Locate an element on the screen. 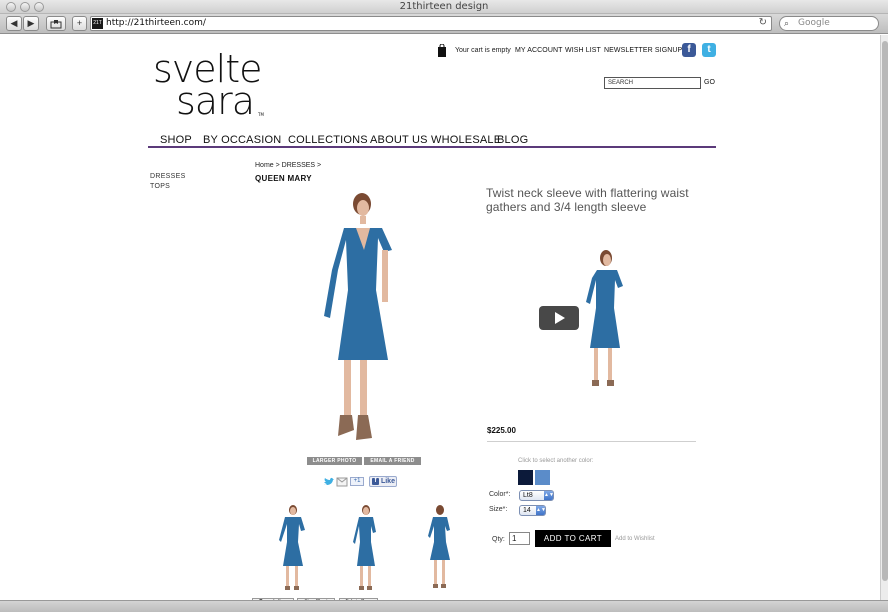  size-label: Size*: is located at coordinates (498, 509).